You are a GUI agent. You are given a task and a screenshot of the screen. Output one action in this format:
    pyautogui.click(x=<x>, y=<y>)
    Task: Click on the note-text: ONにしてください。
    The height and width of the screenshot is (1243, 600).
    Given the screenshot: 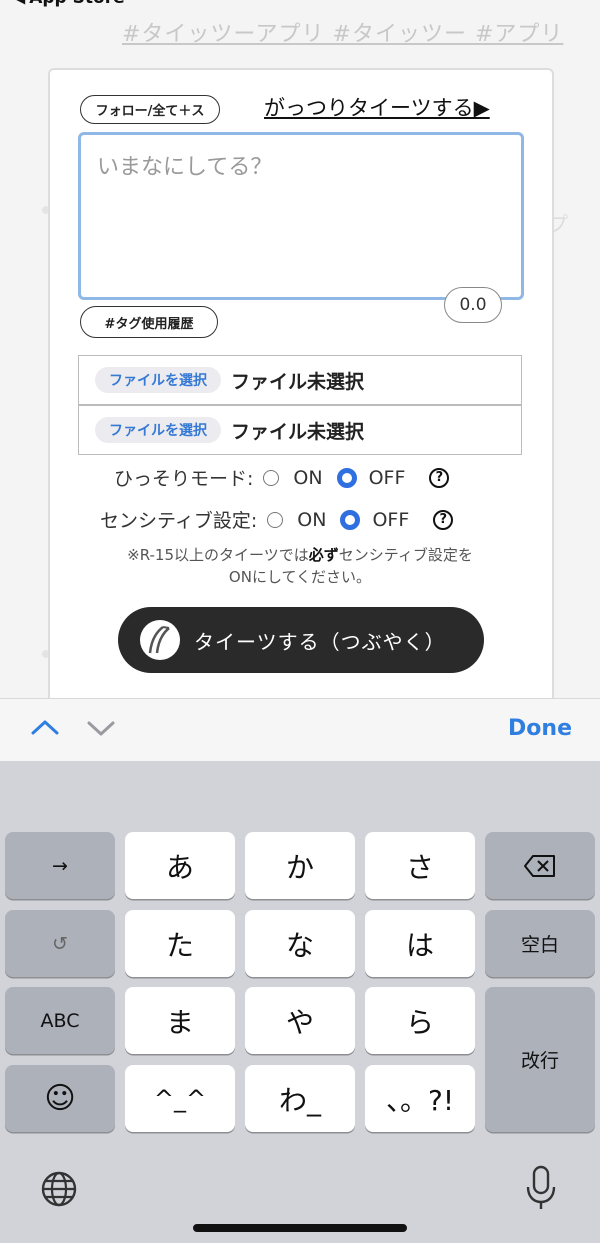 What is the action you would take?
    pyautogui.click(x=300, y=577)
    